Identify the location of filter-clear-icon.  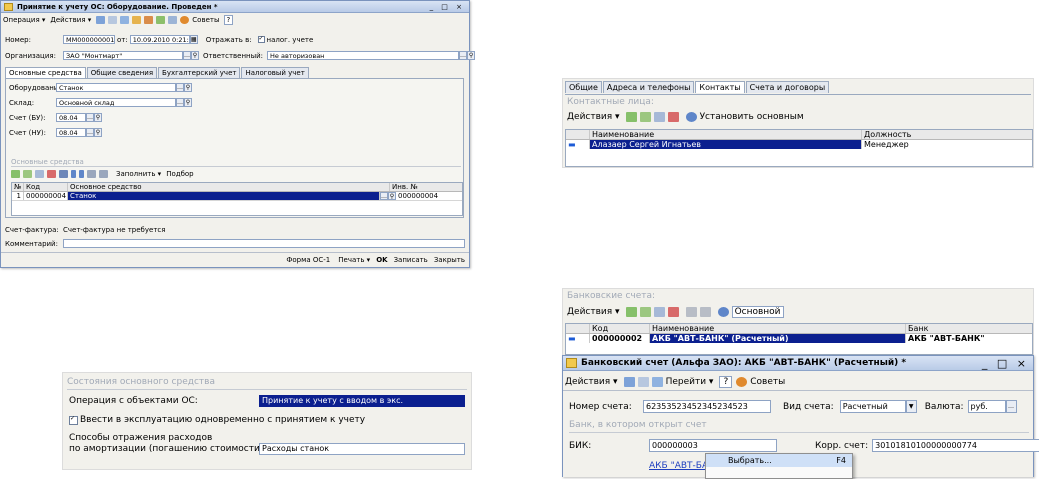
(705, 312).